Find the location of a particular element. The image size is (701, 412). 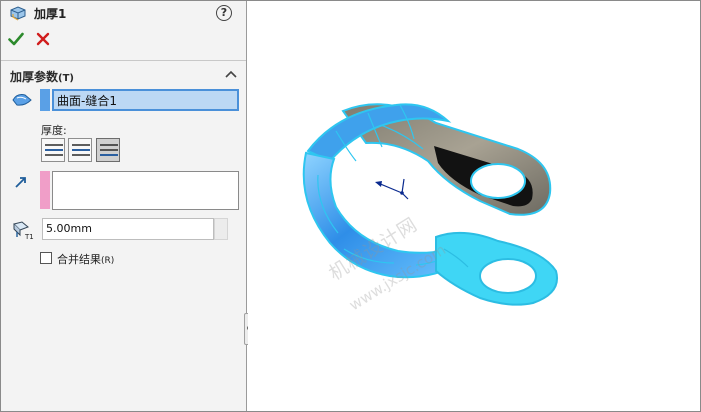

surface-selection-row: 曲面-缝合1 is located at coordinates (126, 101).